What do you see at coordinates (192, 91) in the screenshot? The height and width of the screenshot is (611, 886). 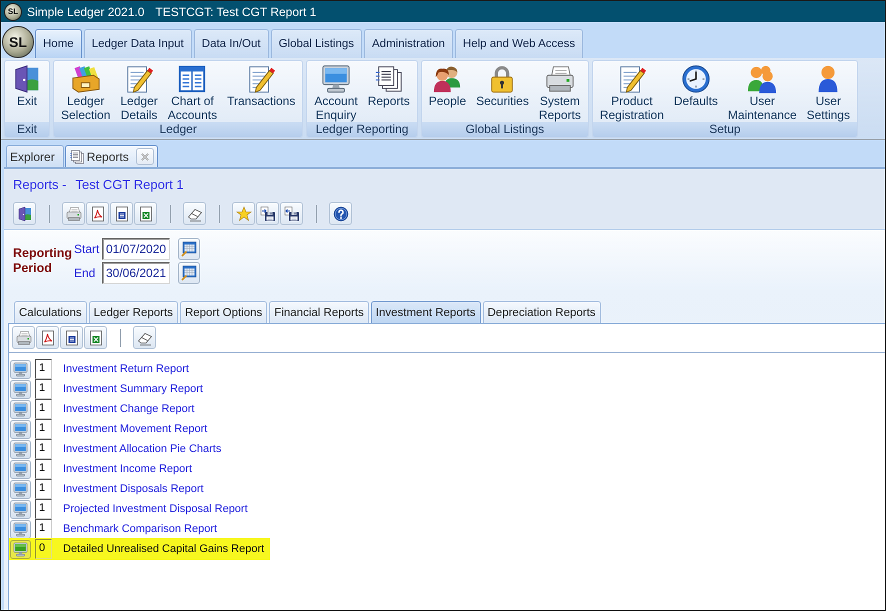 I see `ribbon-button: Chart of Accounts` at bounding box center [192, 91].